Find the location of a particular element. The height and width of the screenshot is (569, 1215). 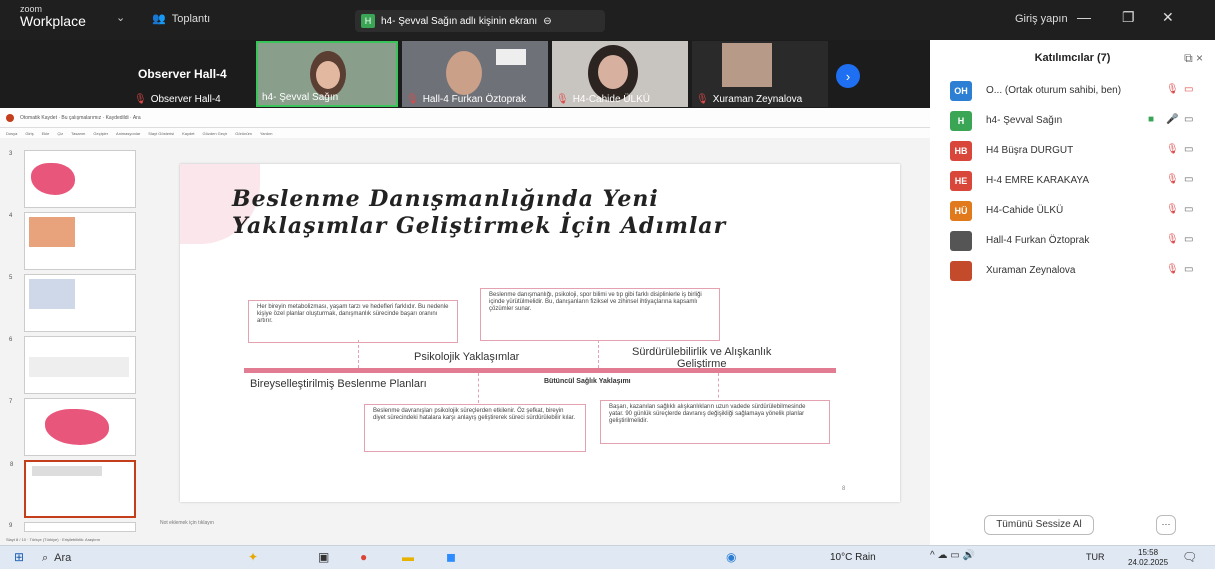

ribbon-tab: Giriş is located at coordinates (29, 133).